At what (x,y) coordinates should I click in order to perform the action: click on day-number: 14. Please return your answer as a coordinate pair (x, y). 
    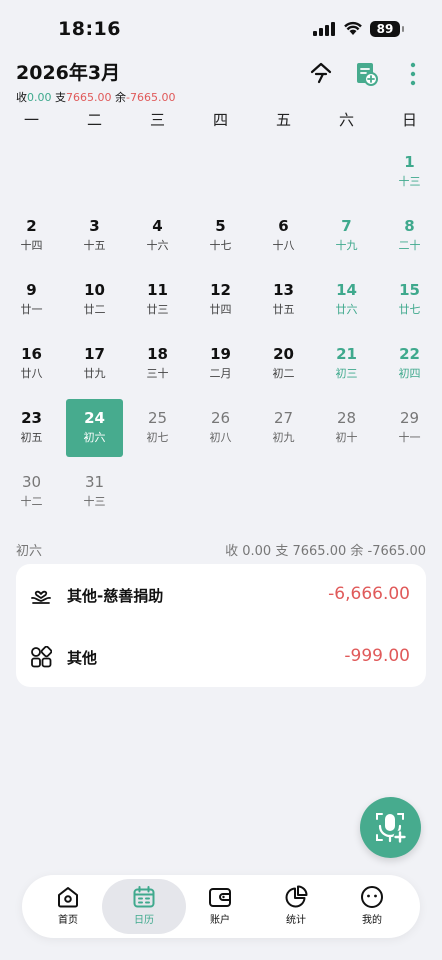
    Looking at the image, I should click on (346, 290).